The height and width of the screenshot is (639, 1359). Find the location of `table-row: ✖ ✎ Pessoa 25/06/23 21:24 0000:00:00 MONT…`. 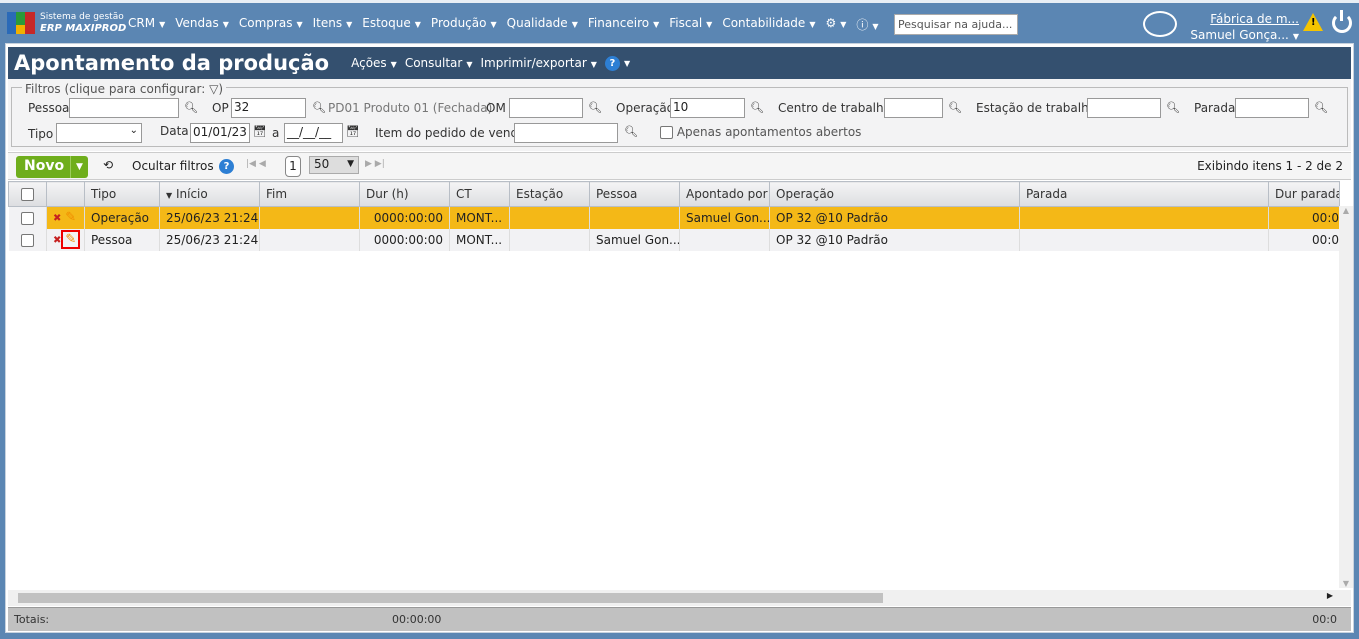

table-row: ✖ ✎ Pessoa 25/06/23 21:24 0000:00:00 MONT… is located at coordinates (674, 239).